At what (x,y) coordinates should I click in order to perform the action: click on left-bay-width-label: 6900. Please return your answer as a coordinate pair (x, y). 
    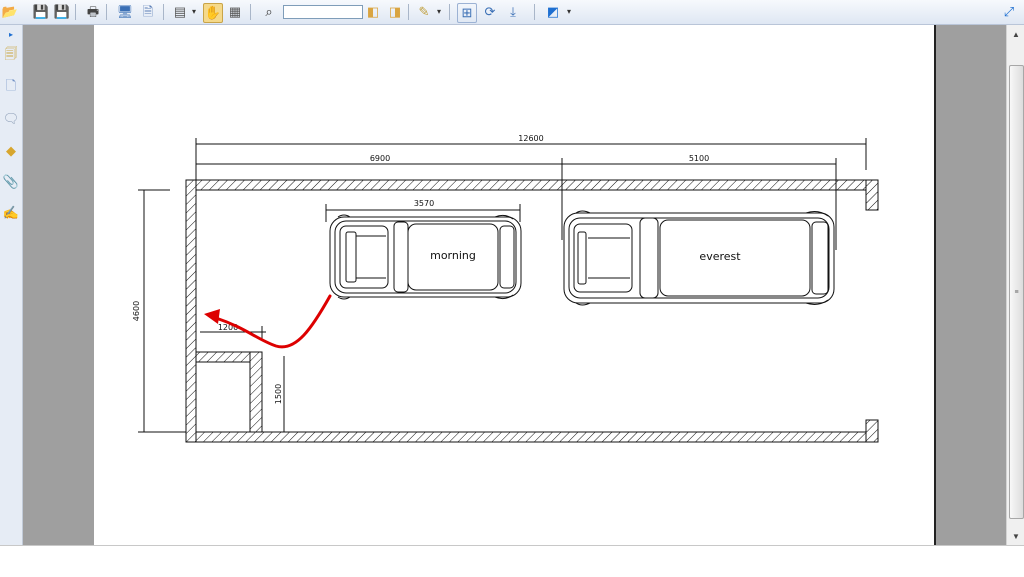
    Looking at the image, I should click on (380, 158).